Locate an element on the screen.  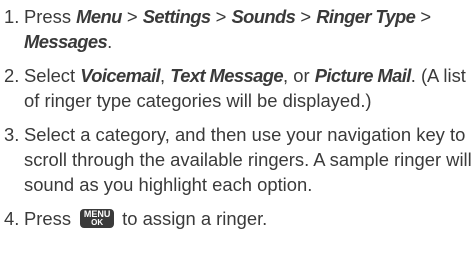
option-text-message: Text Message is located at coordinates (226, 75).